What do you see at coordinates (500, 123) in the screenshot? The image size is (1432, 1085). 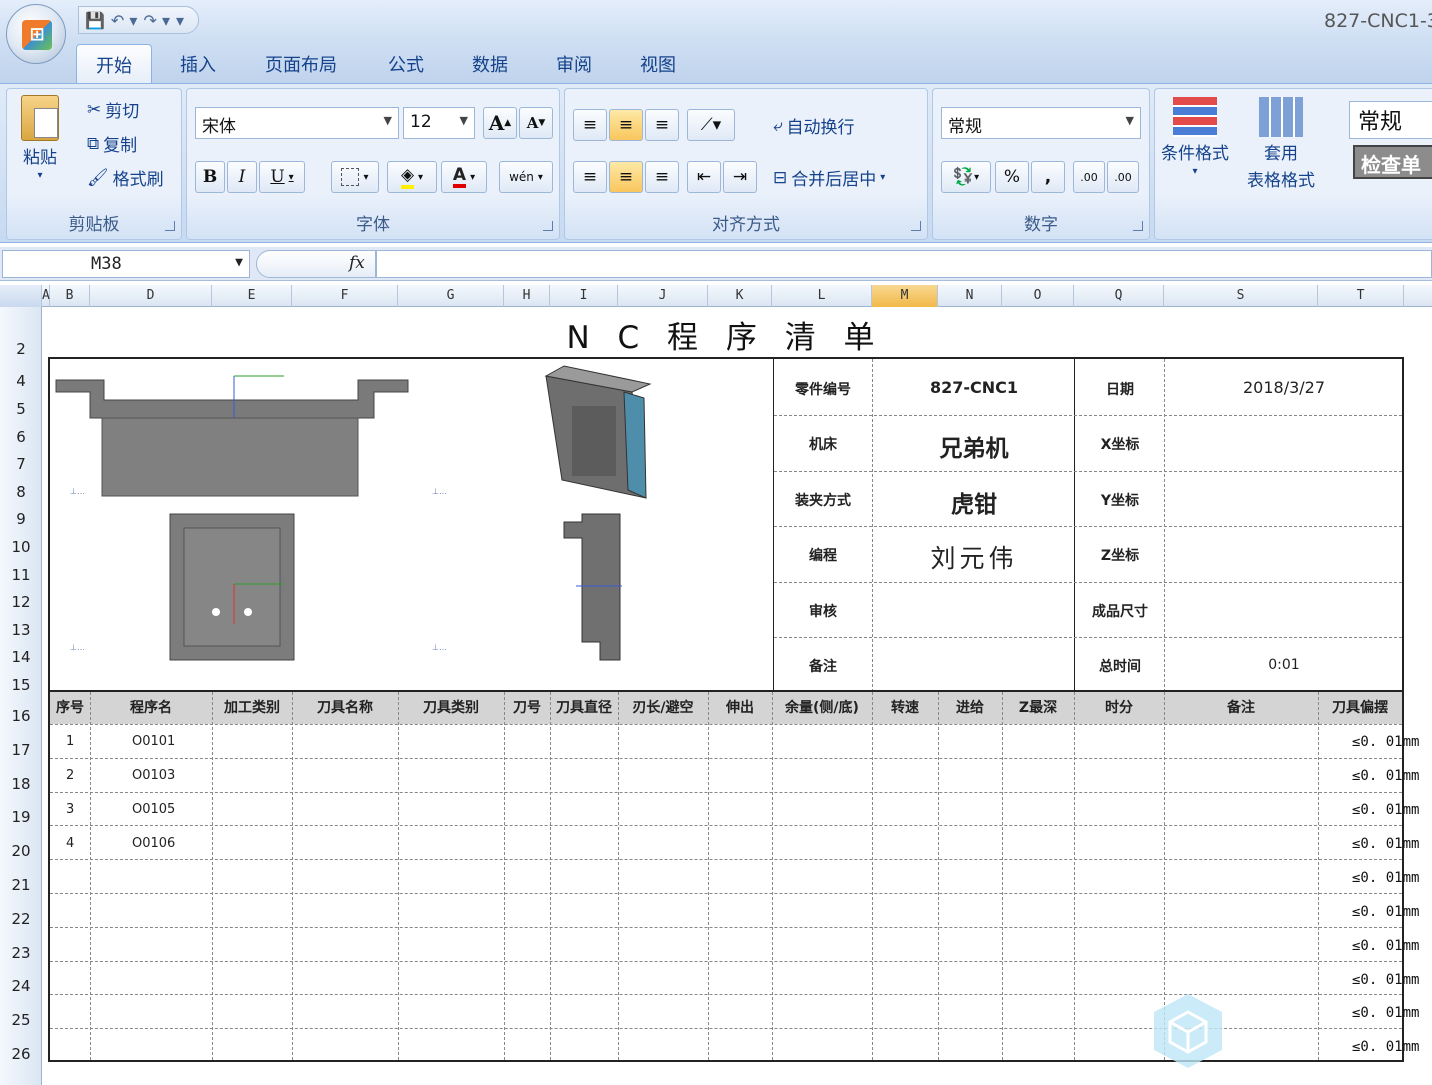 I see `grow-font-button: A ▲` at bounding box center [500, 123].